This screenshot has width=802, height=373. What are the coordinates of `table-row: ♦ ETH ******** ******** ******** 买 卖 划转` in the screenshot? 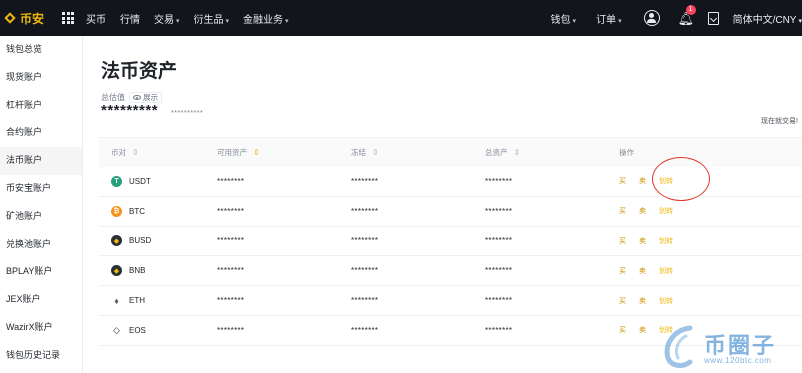 It's located at (450, 301).